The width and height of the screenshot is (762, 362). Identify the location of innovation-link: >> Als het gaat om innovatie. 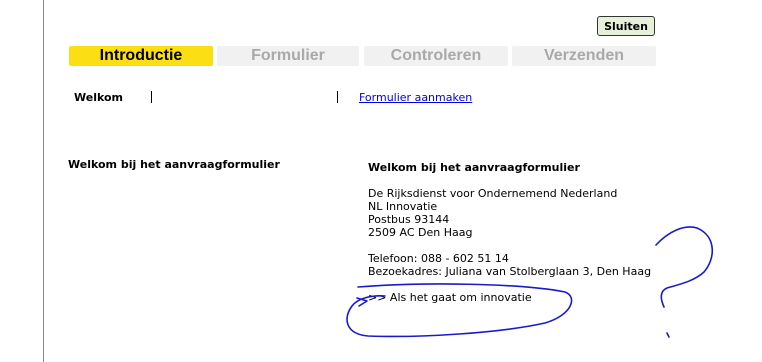
(518, 297).